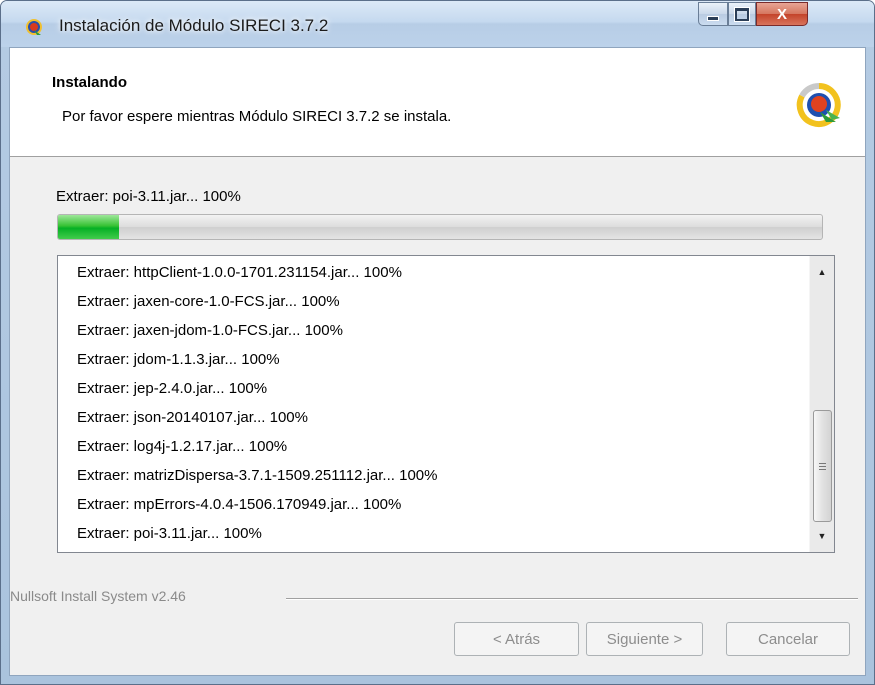  I want to click on log-line: Extraer: json-20140107.jar... 100%, so click(192, 417).